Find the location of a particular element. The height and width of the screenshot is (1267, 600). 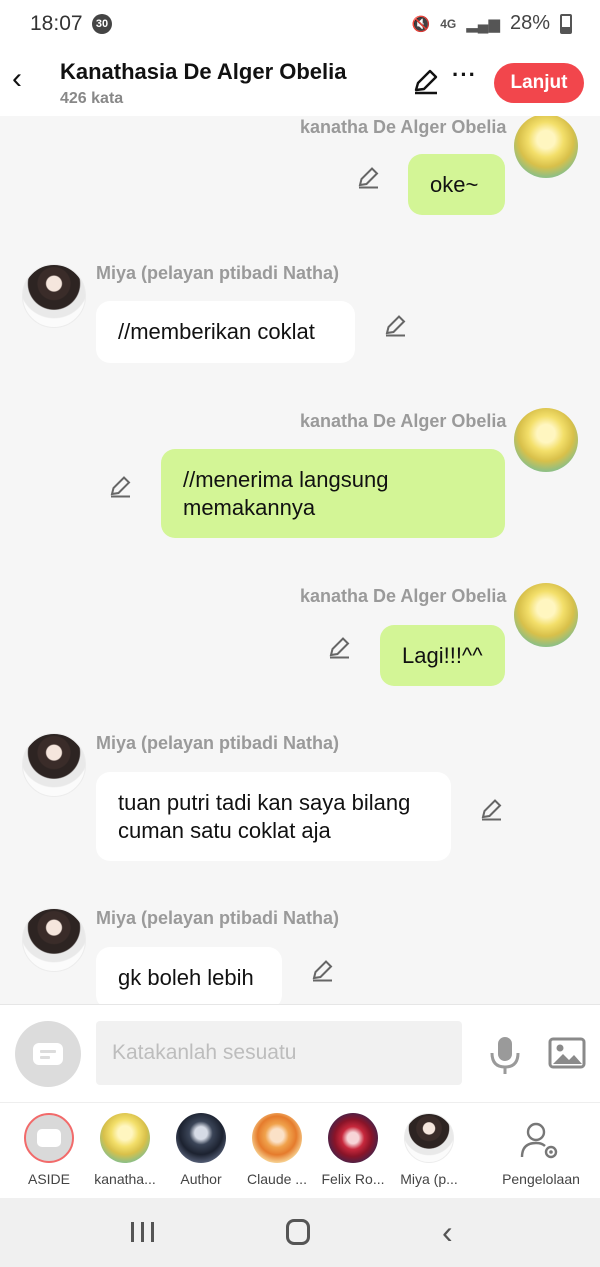

character-label: ASIDE is located at coordinates (48, 1179).